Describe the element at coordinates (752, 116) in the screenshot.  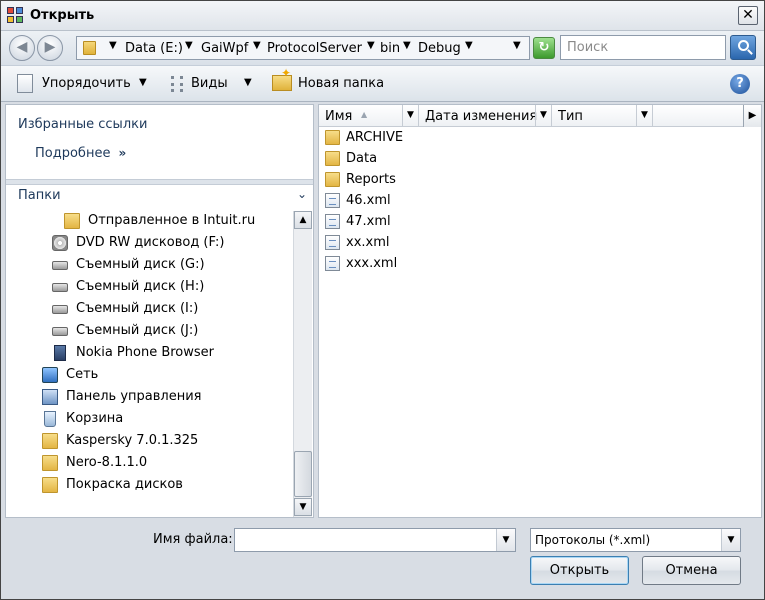
I see `scroll-columns-right-button: ▶` at that location.